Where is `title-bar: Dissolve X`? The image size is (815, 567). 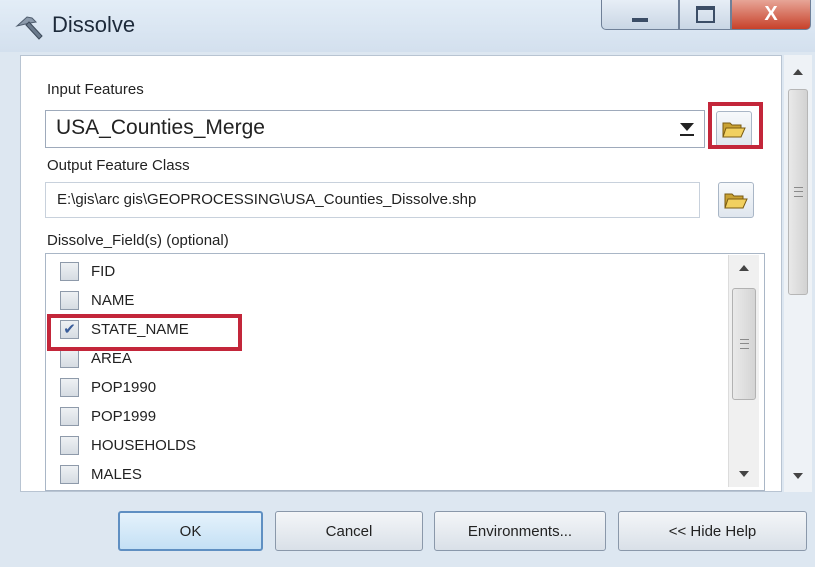 title-bar: Dissolve X is located at coordinates (407, 26).